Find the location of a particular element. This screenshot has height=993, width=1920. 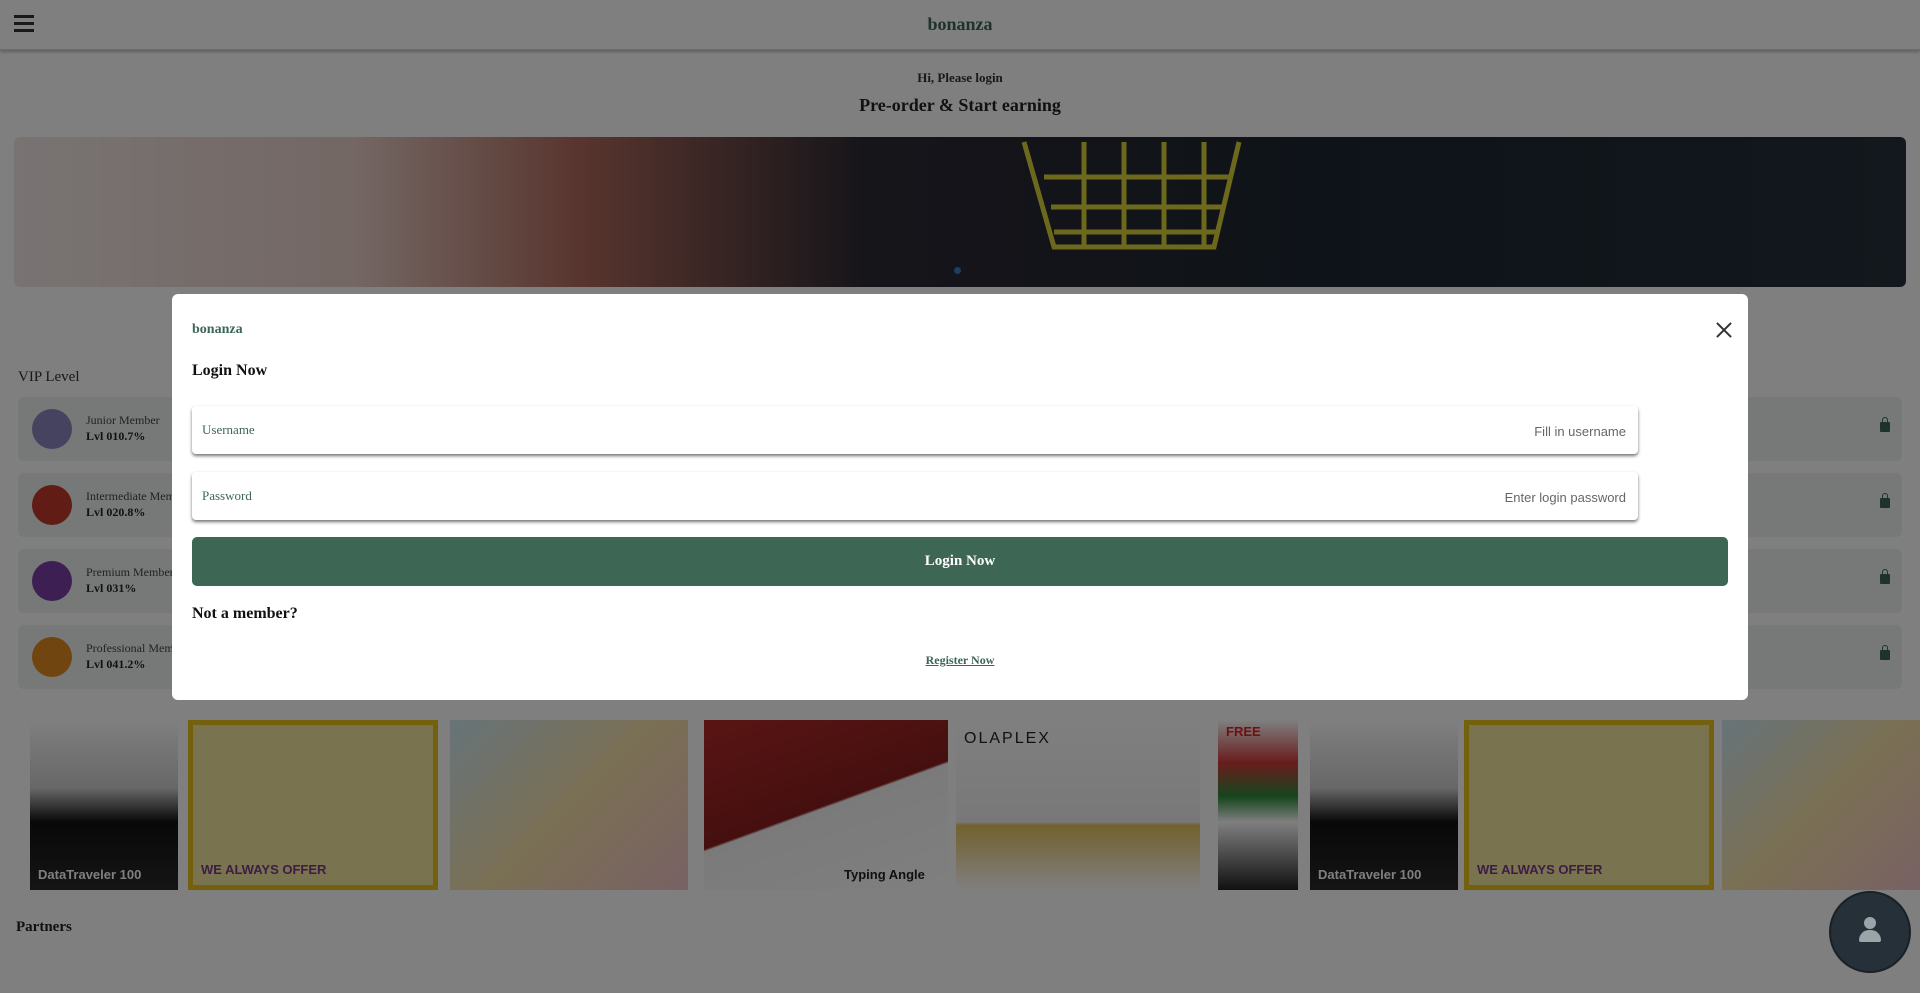

username-field: Username is located at coordinates (915, 430).